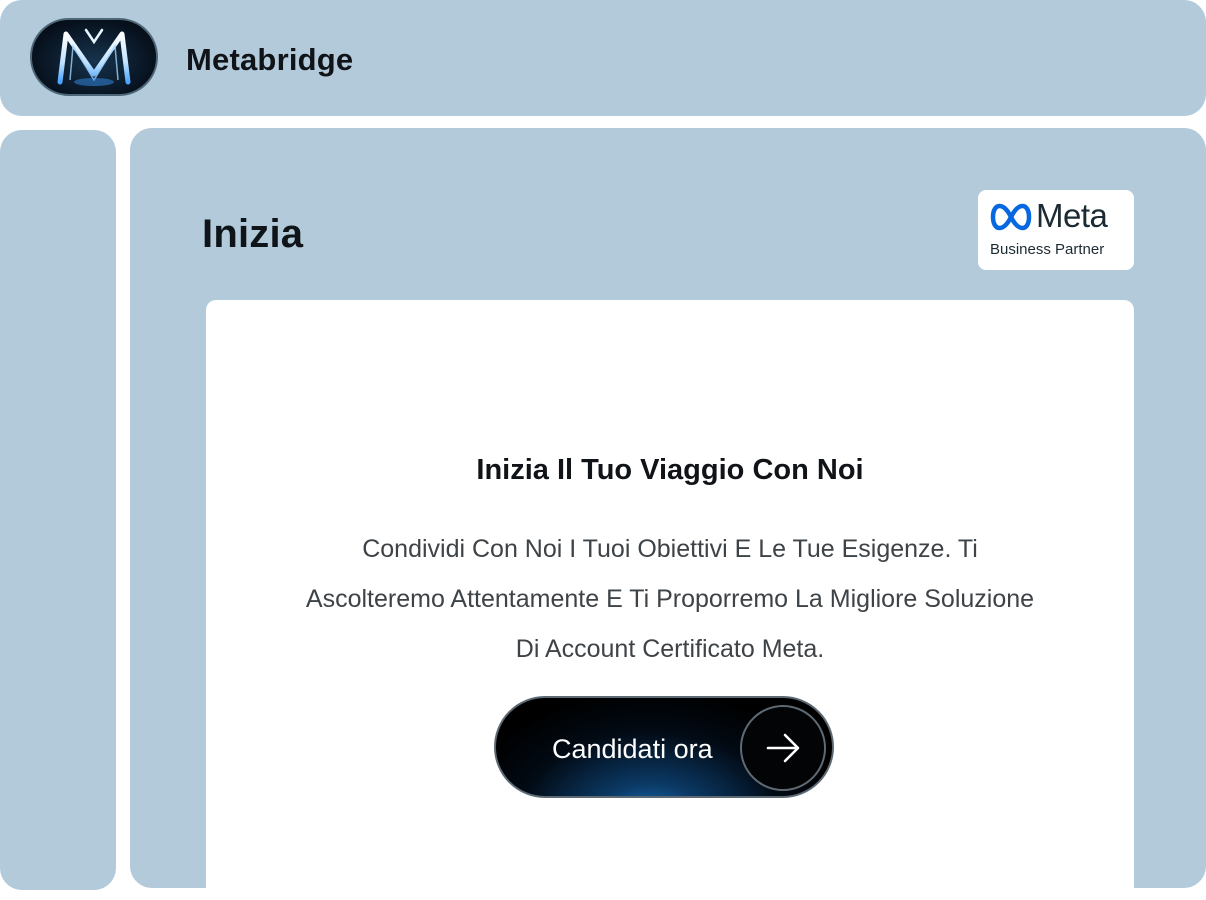 This screenshot has height=900, width=1206. Describe the element at coordinates (670, 470) in the screenshot. I see `card-title: Inizia Il Tuo Viaggio Con Noi` at that location.